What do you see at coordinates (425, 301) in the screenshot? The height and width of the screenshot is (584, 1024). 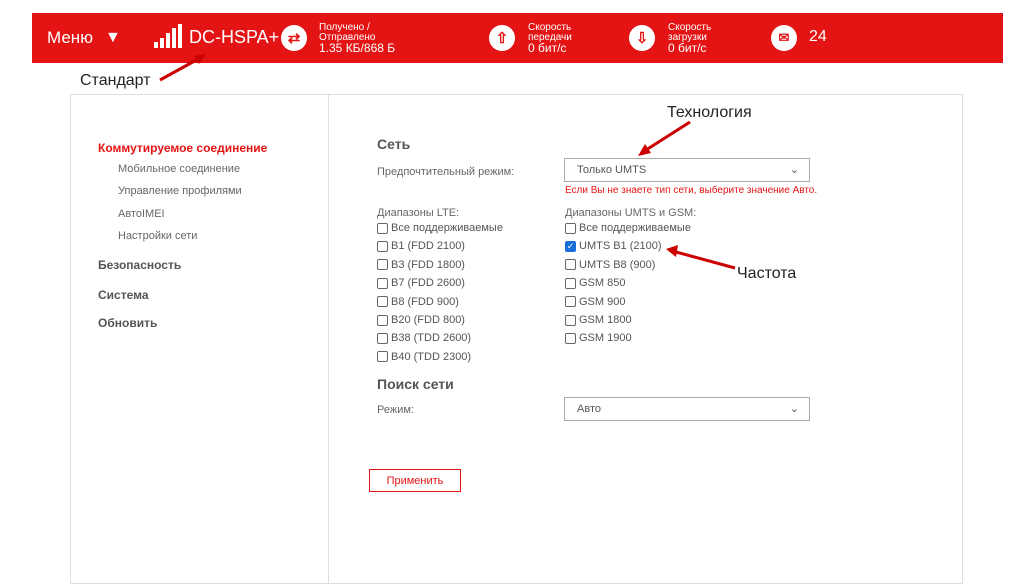 I see `band-label: B8 (FDD 900)` at bounding box center [425, 301].